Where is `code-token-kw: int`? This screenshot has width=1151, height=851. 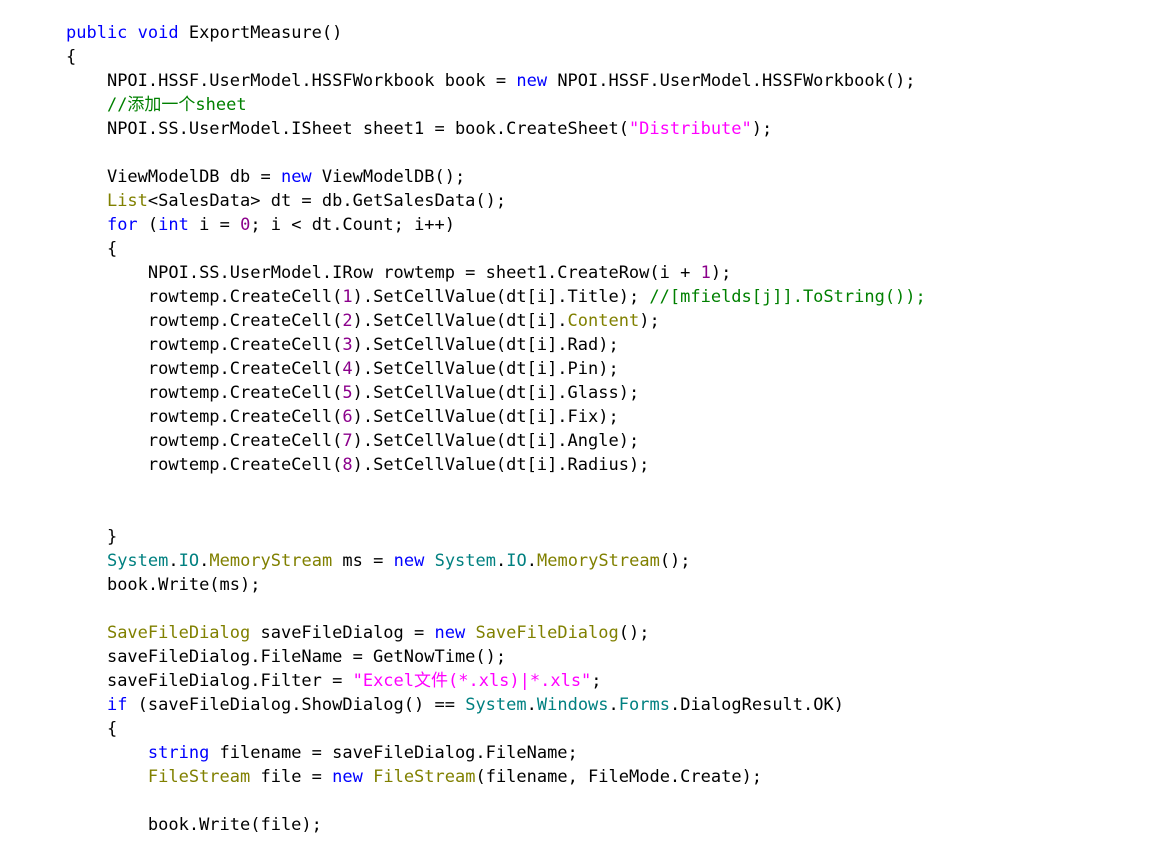
code-token-kw: int is located at coordinates (173, 225).